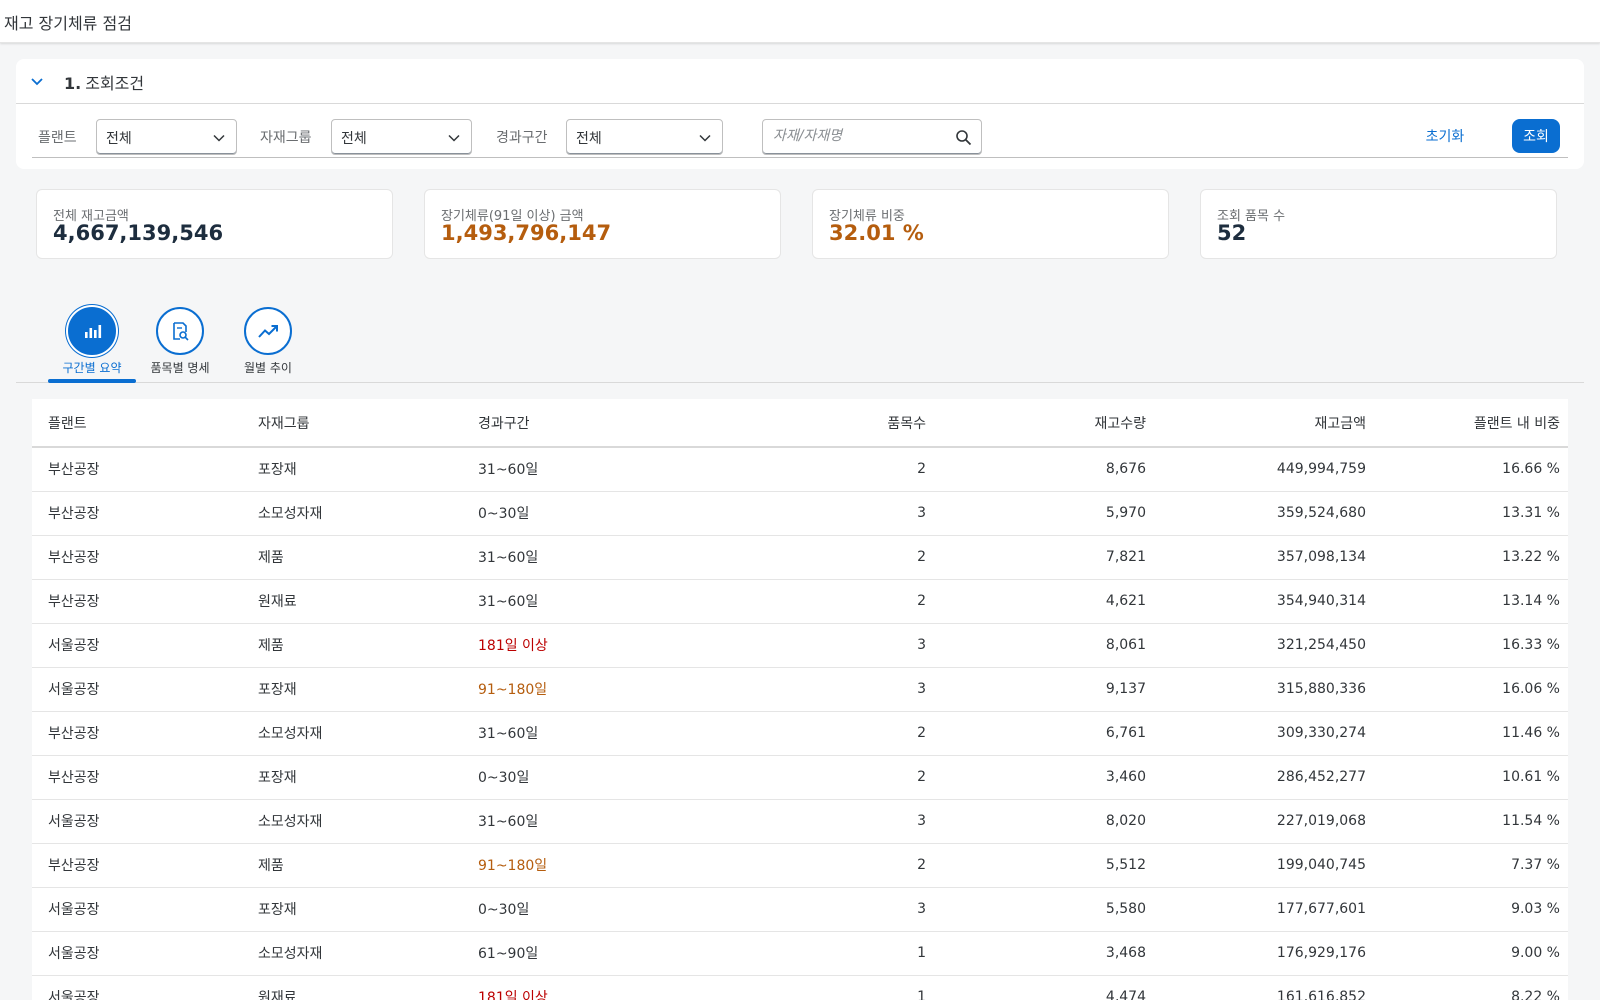 The image size is (1600, 1000). I want to click on stock-qty-cell: 8,020, so click(1044, 821).